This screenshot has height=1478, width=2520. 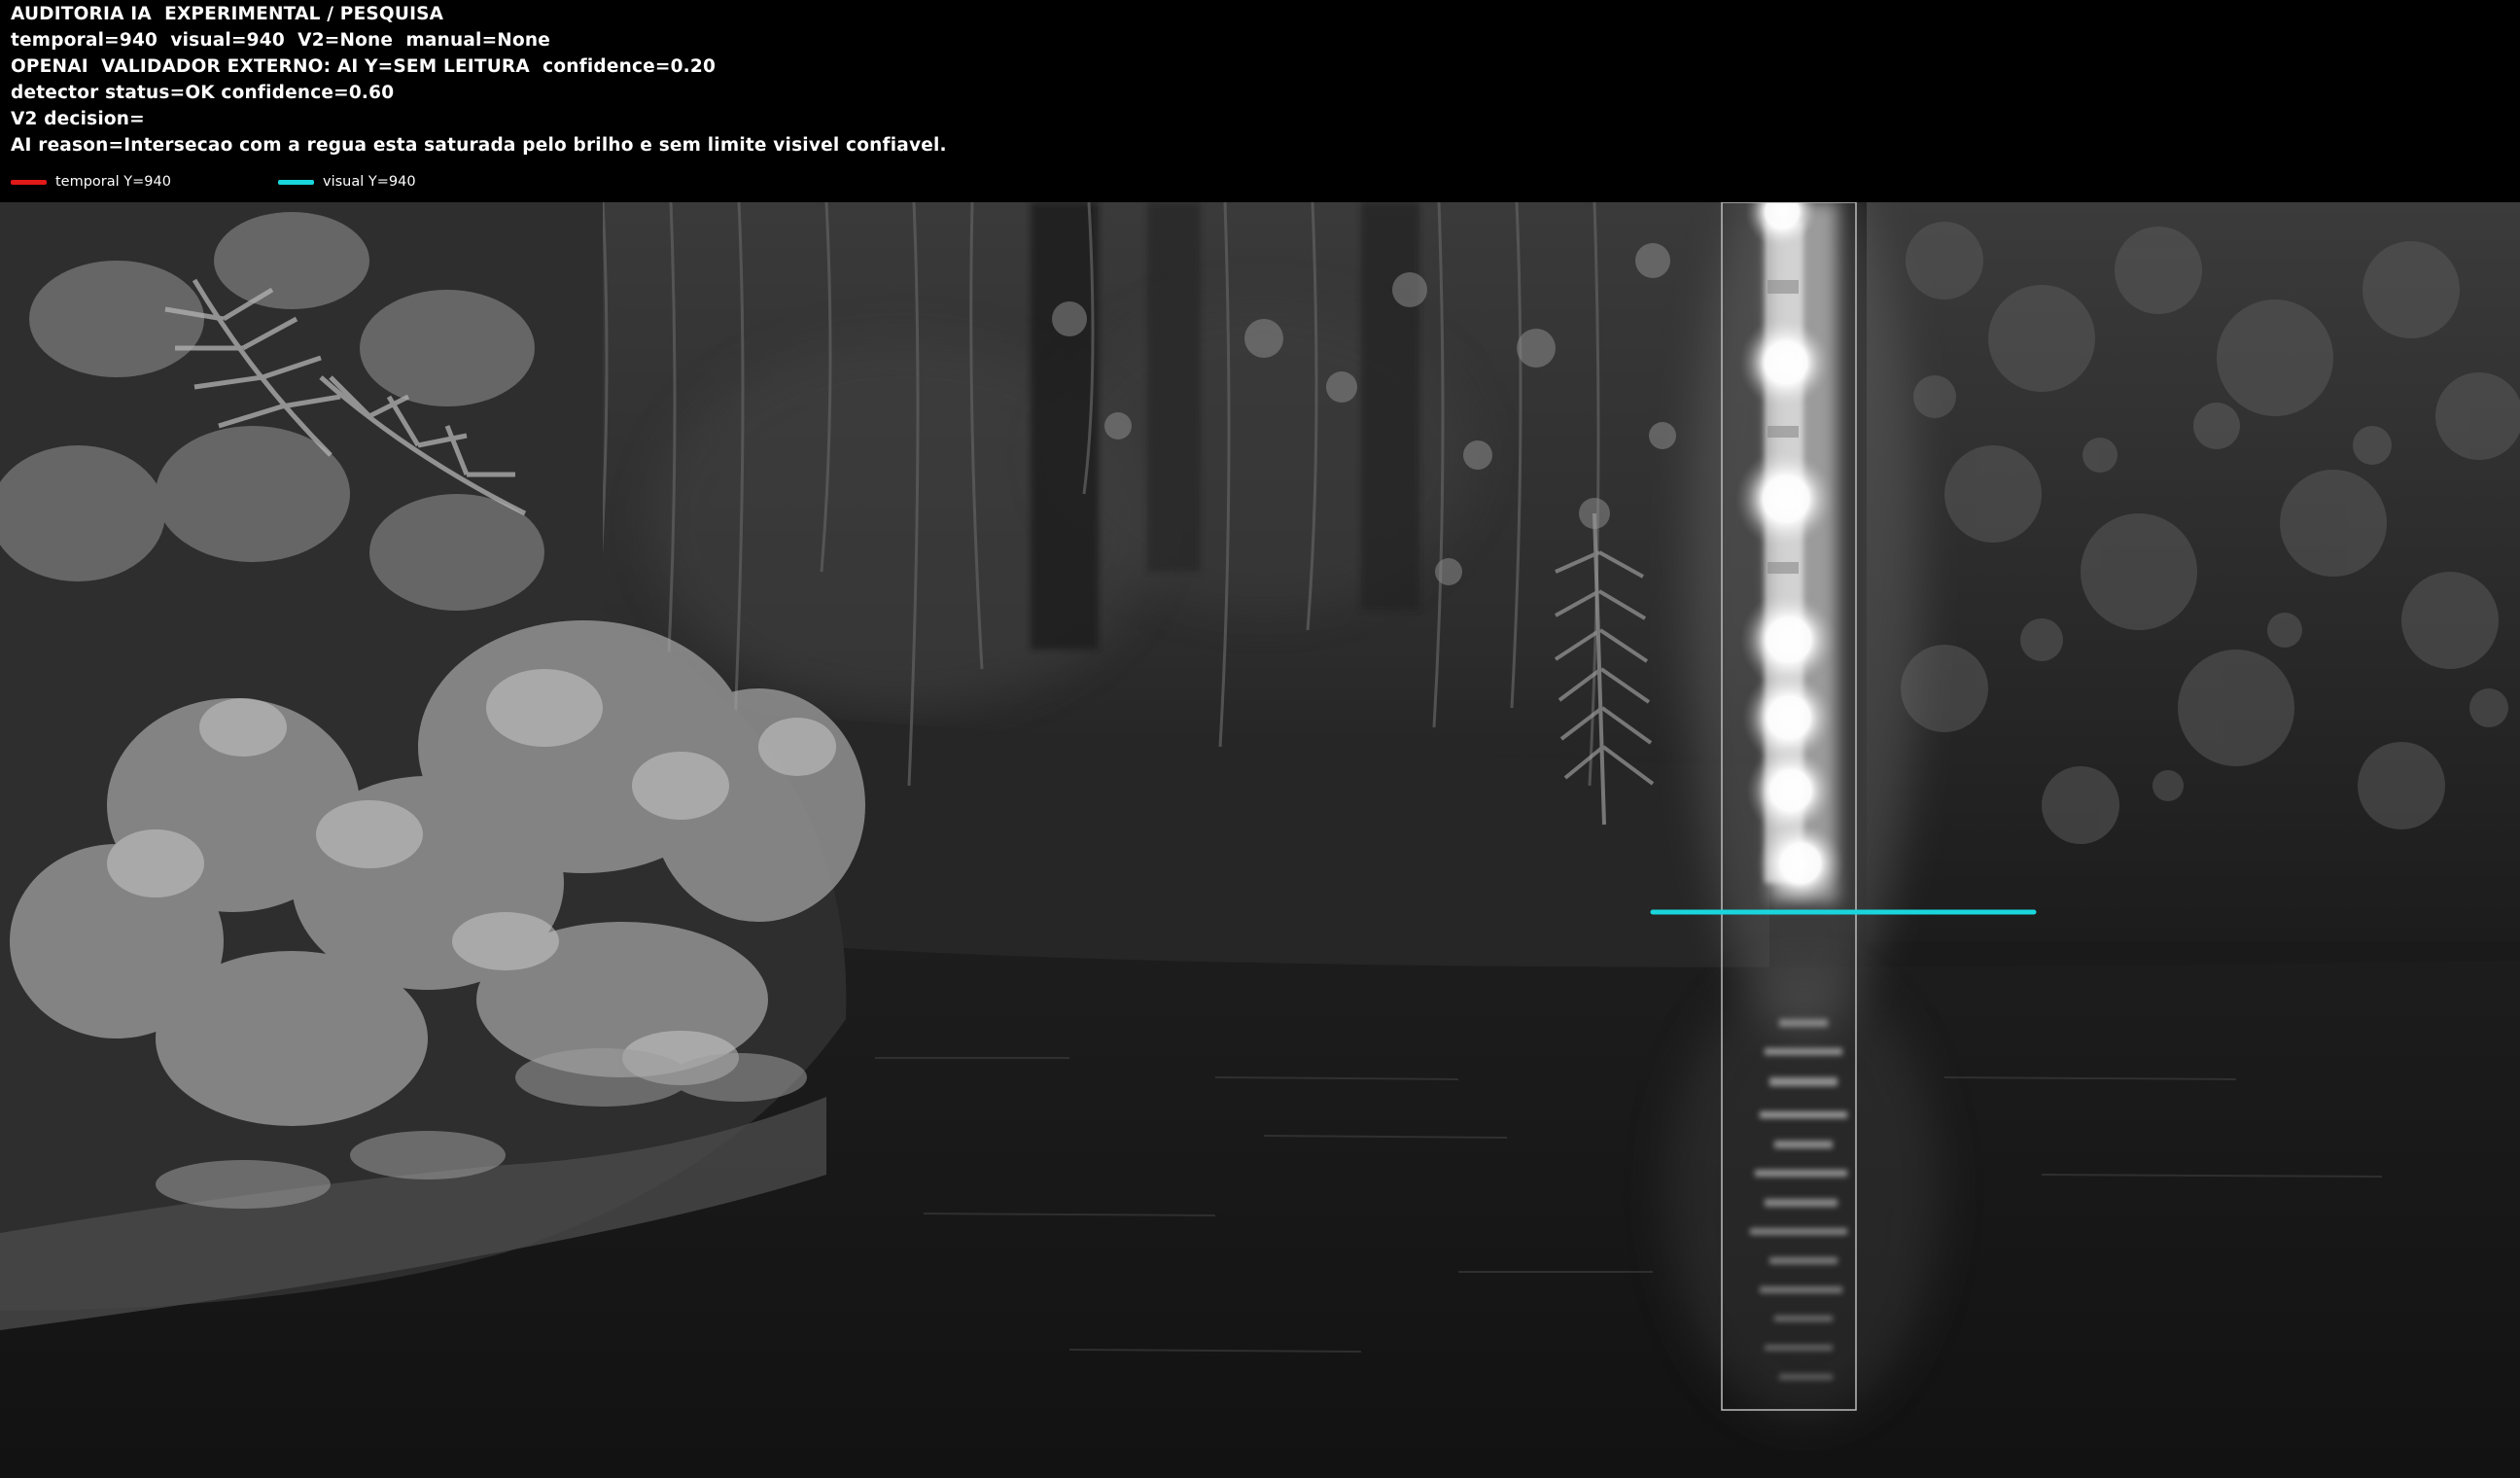 I want to click on legend-temporal: temporal Y=940, so click(x=91, y=182).